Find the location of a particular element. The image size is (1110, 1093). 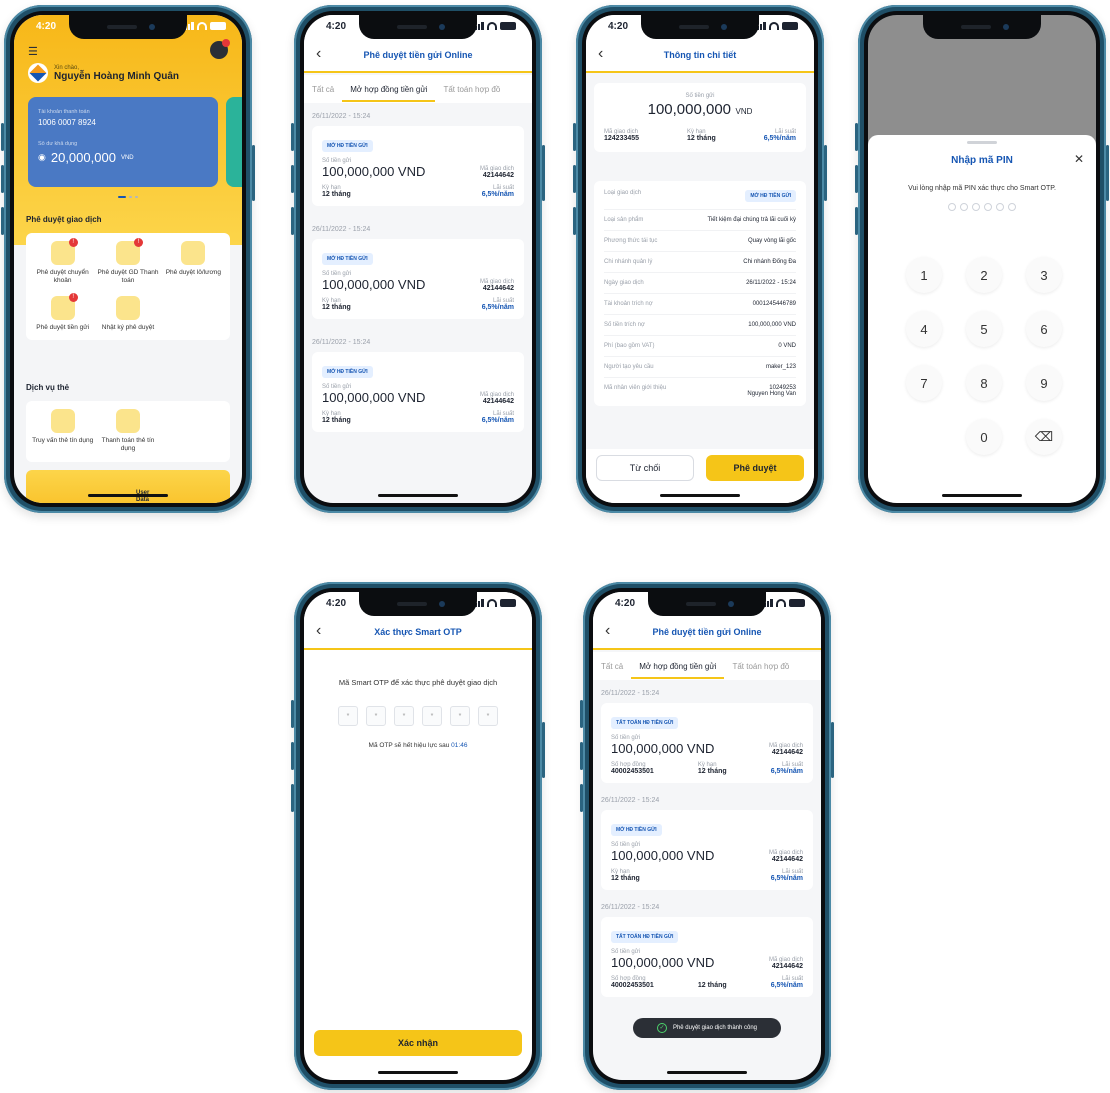

pin-title: Nhập mã PIN is located at coordinates (982, 160).